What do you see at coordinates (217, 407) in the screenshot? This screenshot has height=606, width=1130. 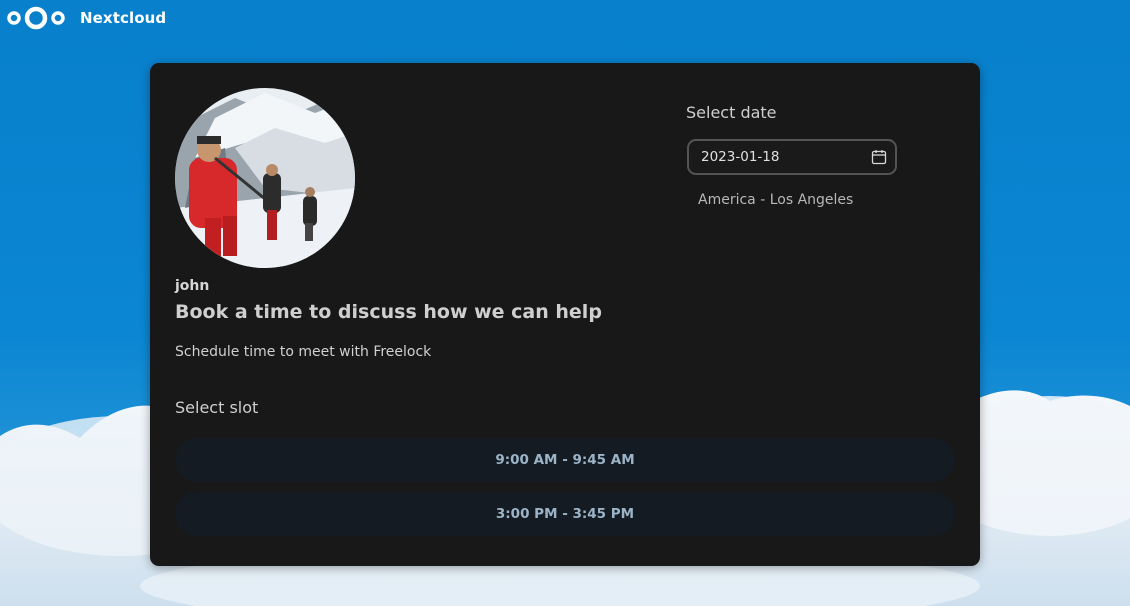 I see `select-slot-label: Select slot` at bounding box center [217, 407].